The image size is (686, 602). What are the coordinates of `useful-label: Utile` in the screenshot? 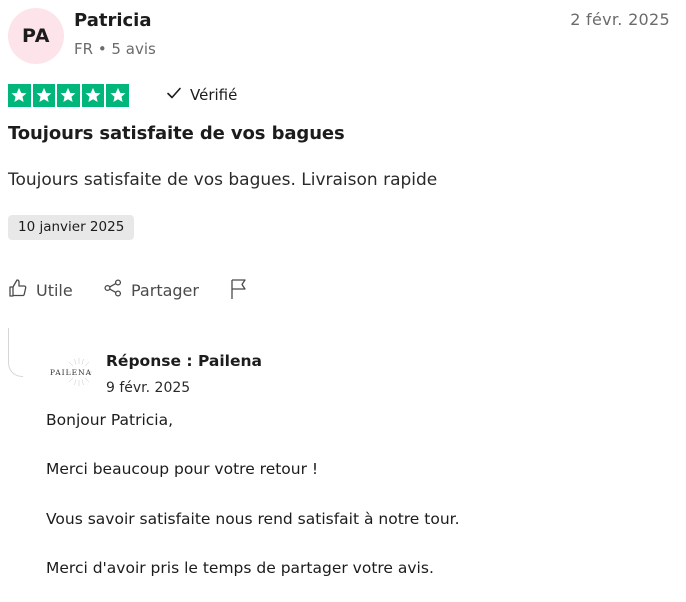 It's located at (54, 290).